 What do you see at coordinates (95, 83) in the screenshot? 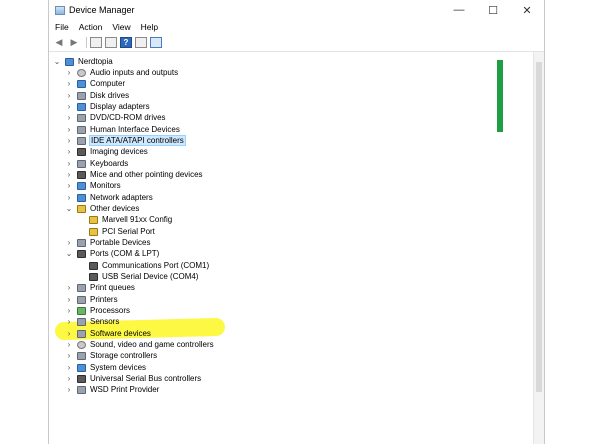
I see `tree-item-computer: › Computer` at bounding box center [95, 83].